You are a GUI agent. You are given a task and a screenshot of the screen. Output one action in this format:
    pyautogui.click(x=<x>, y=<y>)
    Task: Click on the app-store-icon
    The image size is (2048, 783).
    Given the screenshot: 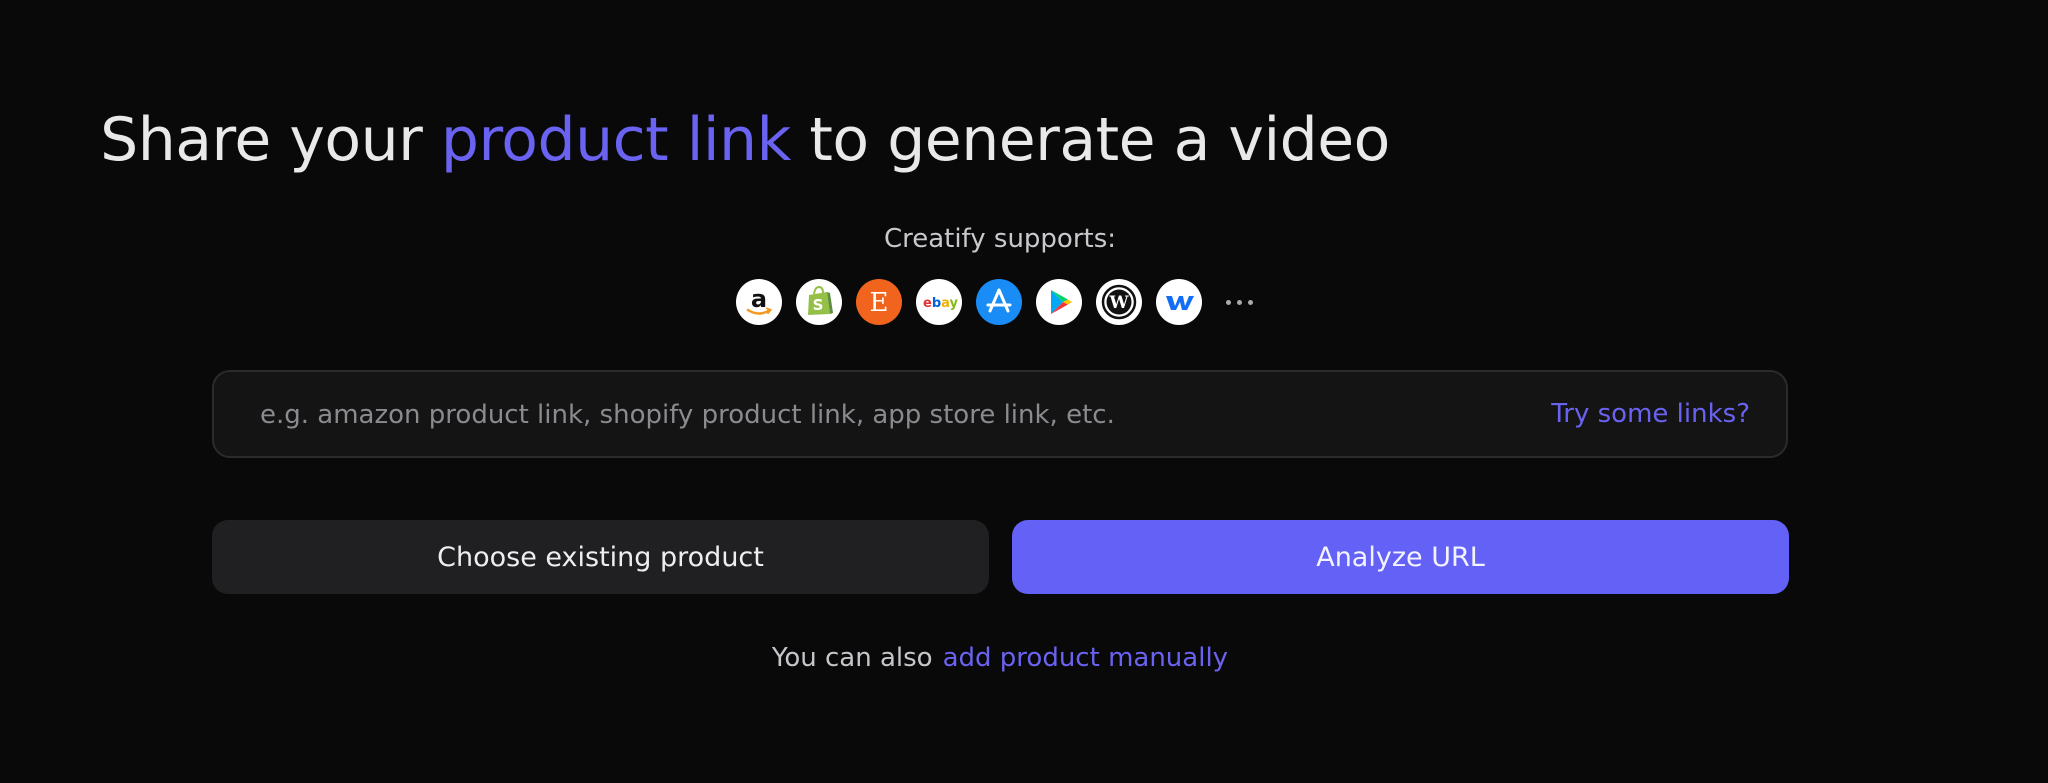 What is the action you would take?
    pyautogui.click(x=999, y=302)
    